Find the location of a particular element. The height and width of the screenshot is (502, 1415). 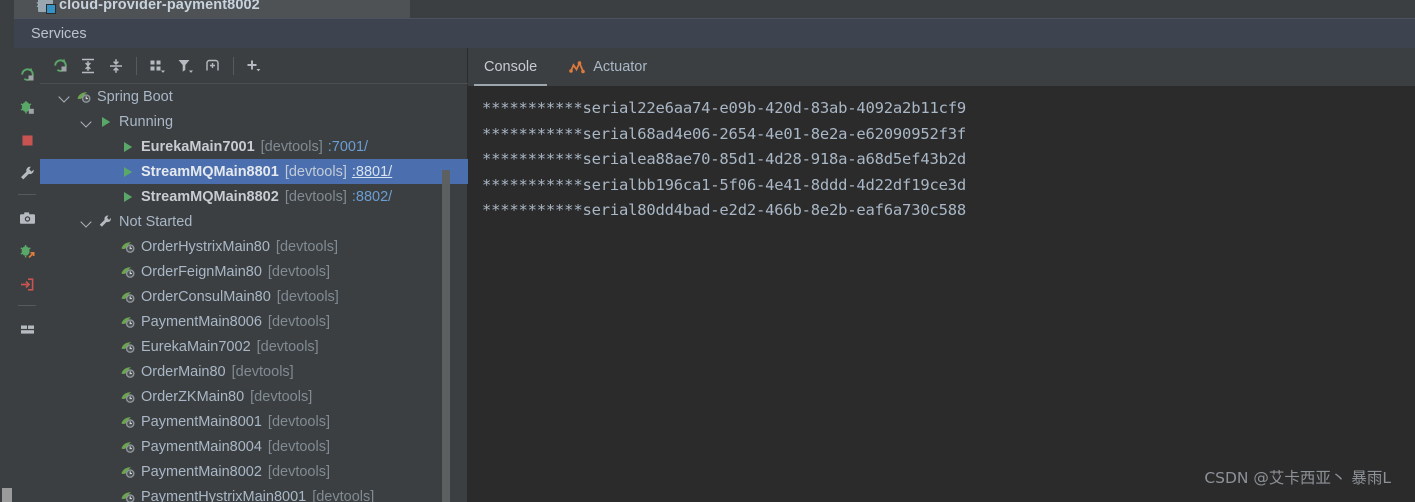

toolbar-divider is located at coordinates (136, 65).